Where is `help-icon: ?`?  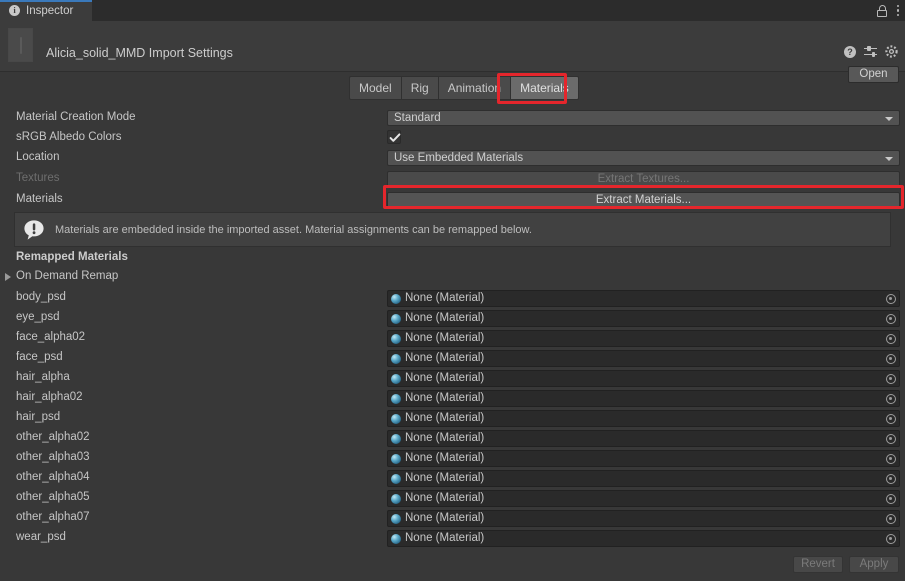
help-icon: ? is located at coordinates (850, 51).